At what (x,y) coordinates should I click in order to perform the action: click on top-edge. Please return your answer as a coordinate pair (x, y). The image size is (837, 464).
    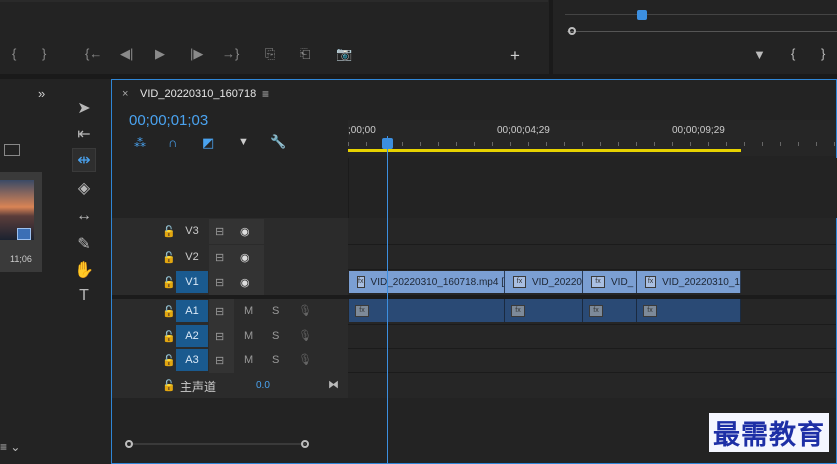
    Looking at the image, I should click on (274, 1).